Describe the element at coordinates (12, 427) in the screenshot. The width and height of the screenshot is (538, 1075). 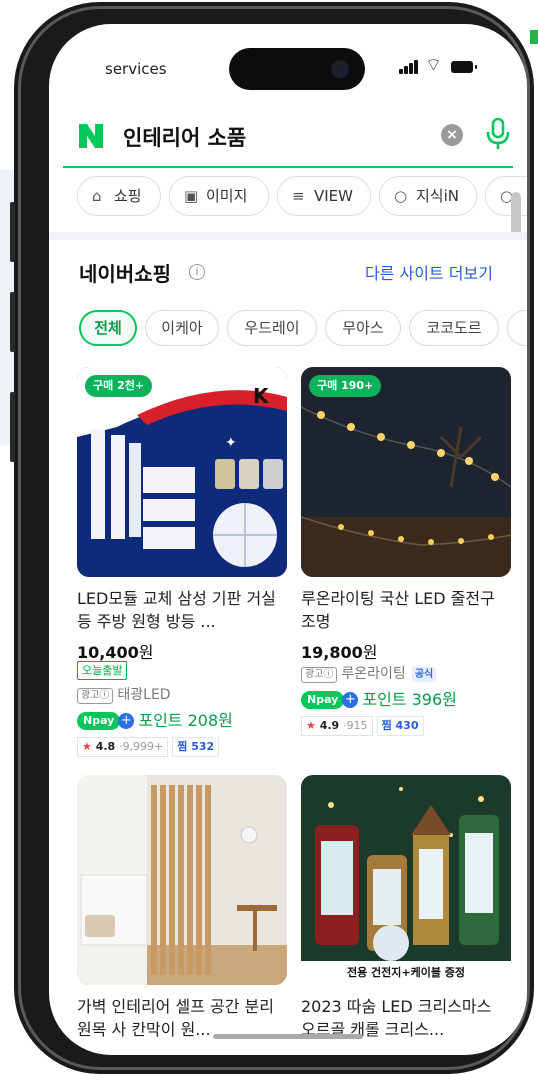
I see `side-button` at that location.